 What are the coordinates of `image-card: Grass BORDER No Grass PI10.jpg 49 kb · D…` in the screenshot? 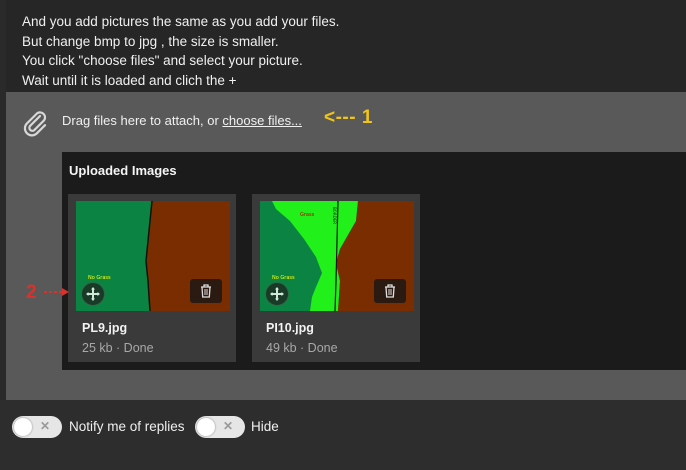 It's located at (336, 278).